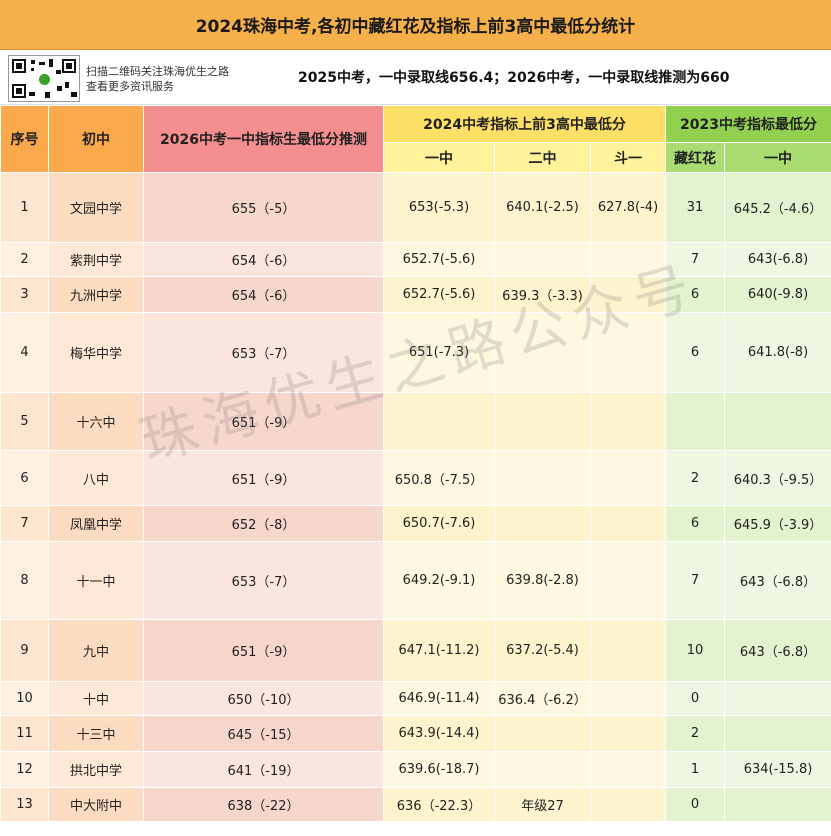 This screenshot has height=836, width=831. Describe the element at coordinates (96, 804) in the screenshot. I see `row-school: 中大附中` at that location.